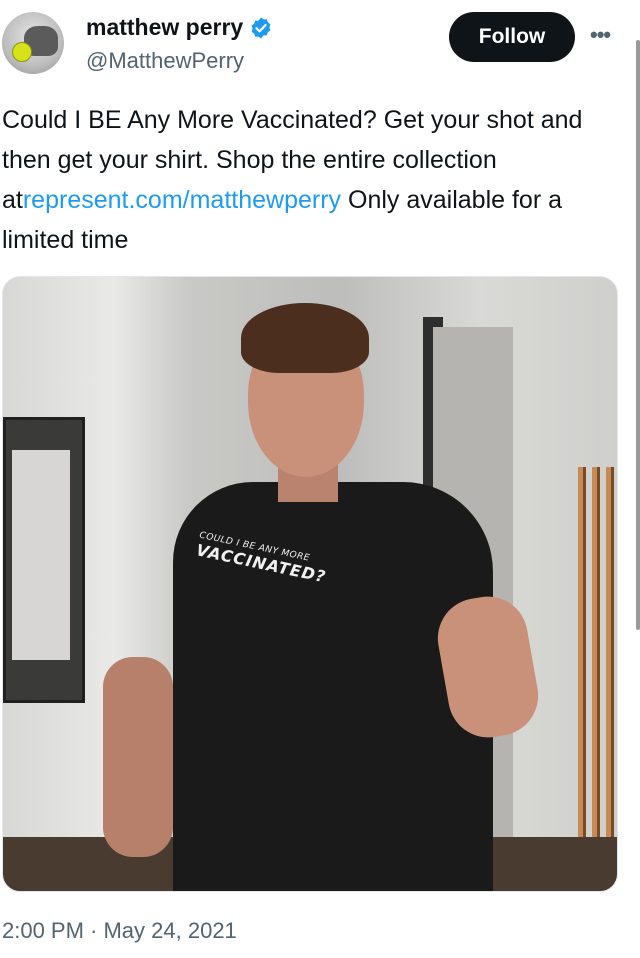  Describe the element at coordinates (261, 27) in the screenshot. I see `verified-badge-icon` at that location.